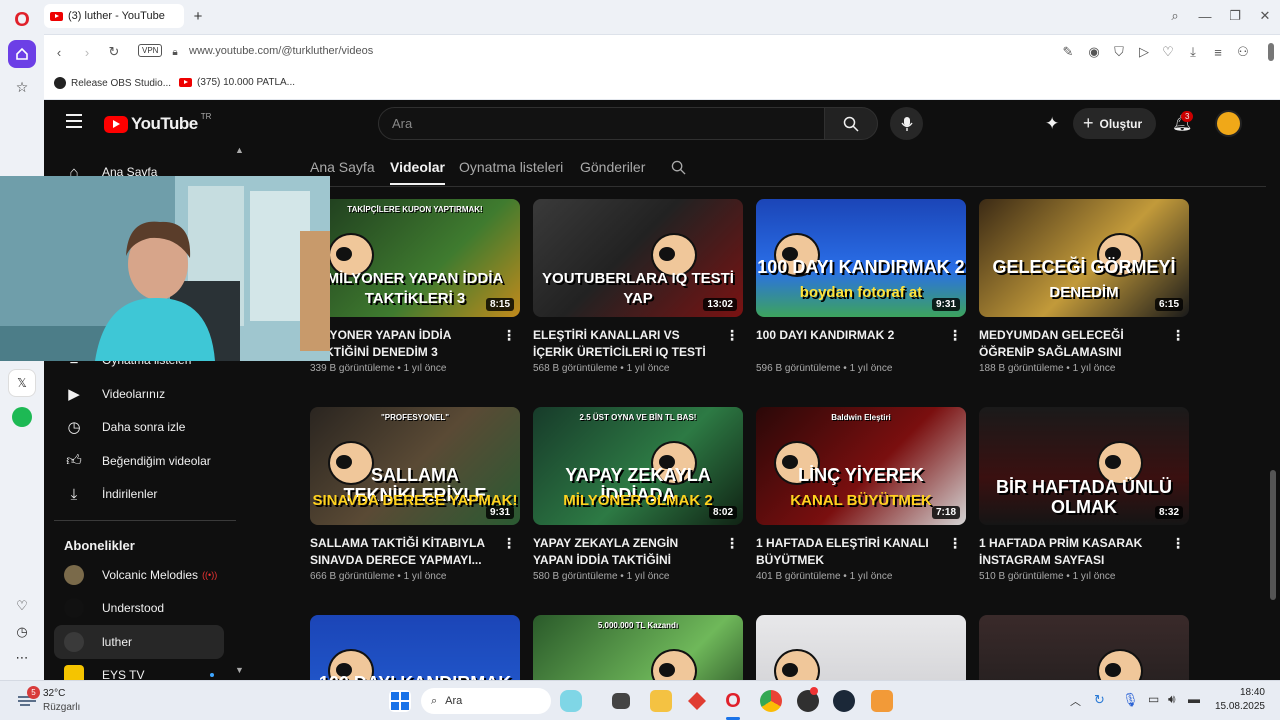  I want to click on hamburger-menu-icon, so click(74, 121).